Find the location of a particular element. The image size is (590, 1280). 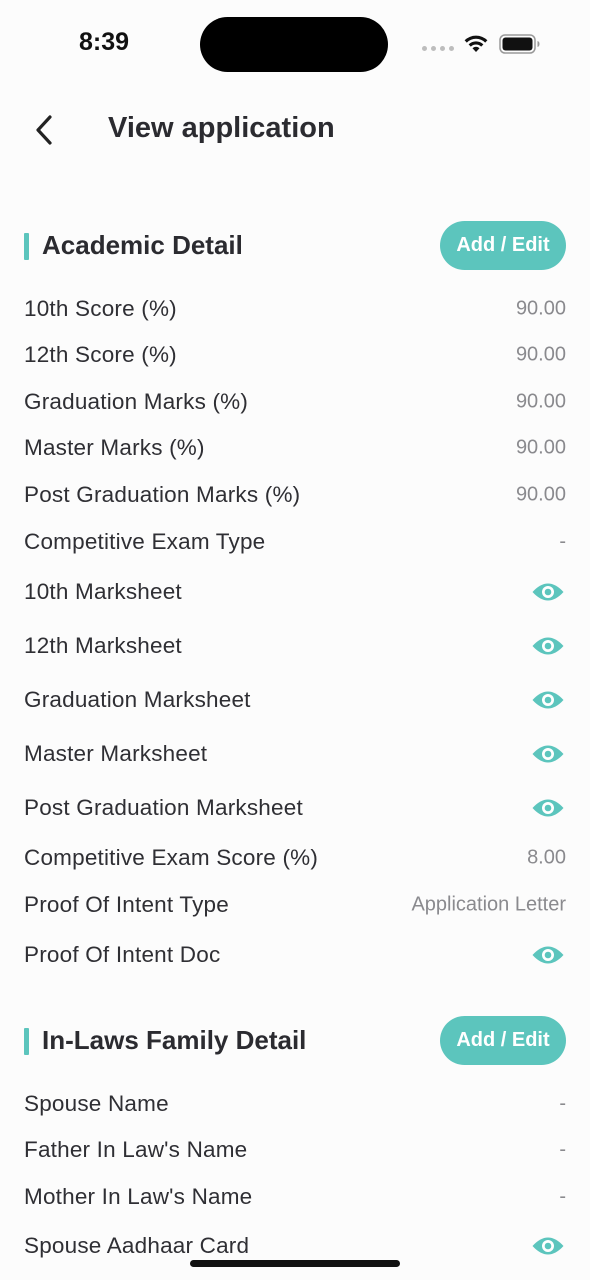

home-indicator is located at coordinates (295, 1263).